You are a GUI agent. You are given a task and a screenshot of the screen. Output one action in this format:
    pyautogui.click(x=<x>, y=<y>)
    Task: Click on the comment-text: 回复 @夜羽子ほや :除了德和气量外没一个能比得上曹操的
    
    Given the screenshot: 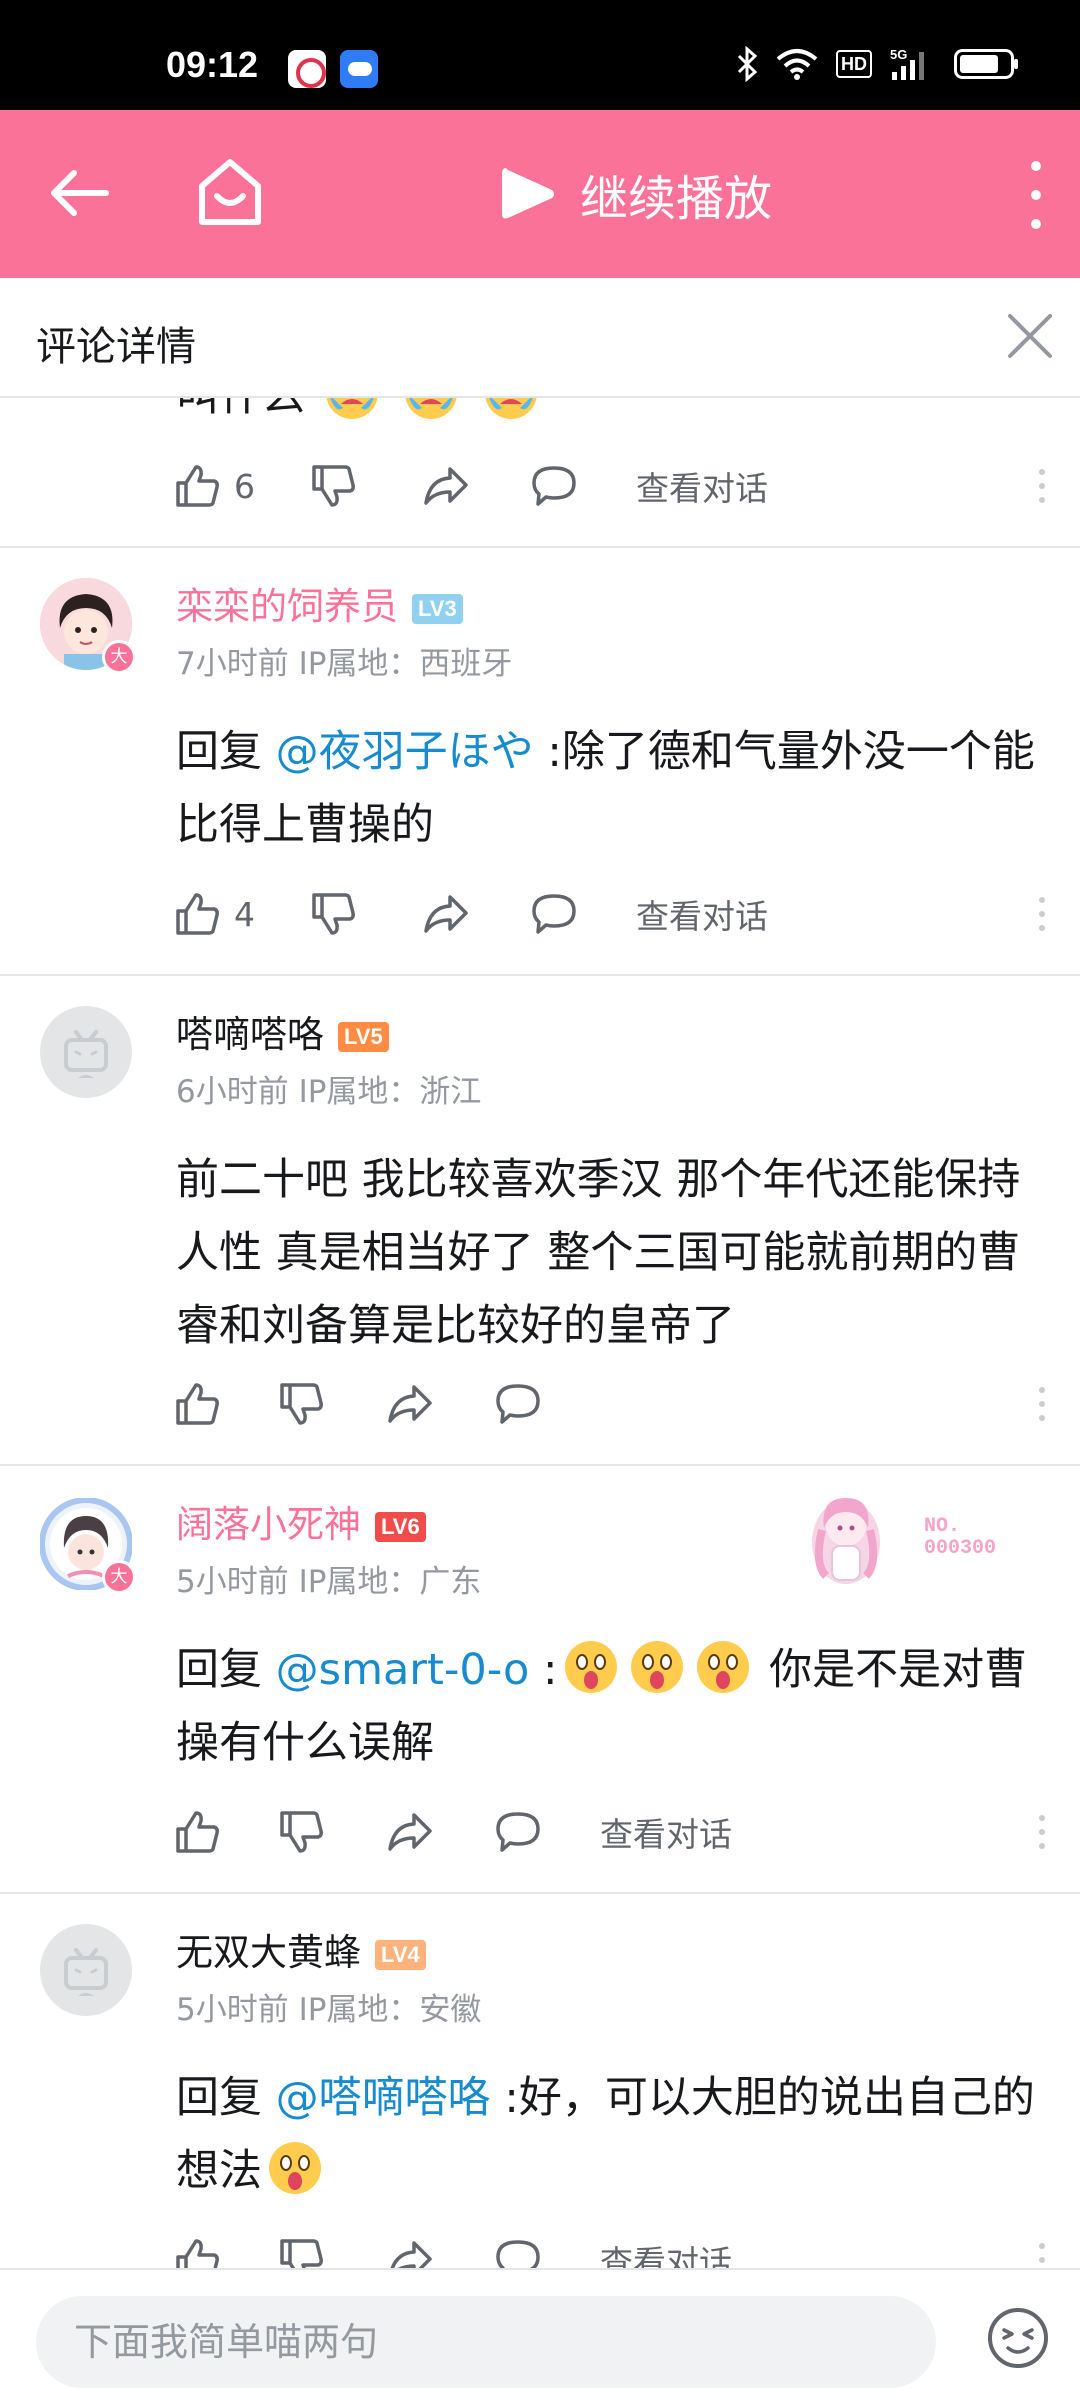 What is the action you would take?
    pyautogui.click(x=606, y=789)
    